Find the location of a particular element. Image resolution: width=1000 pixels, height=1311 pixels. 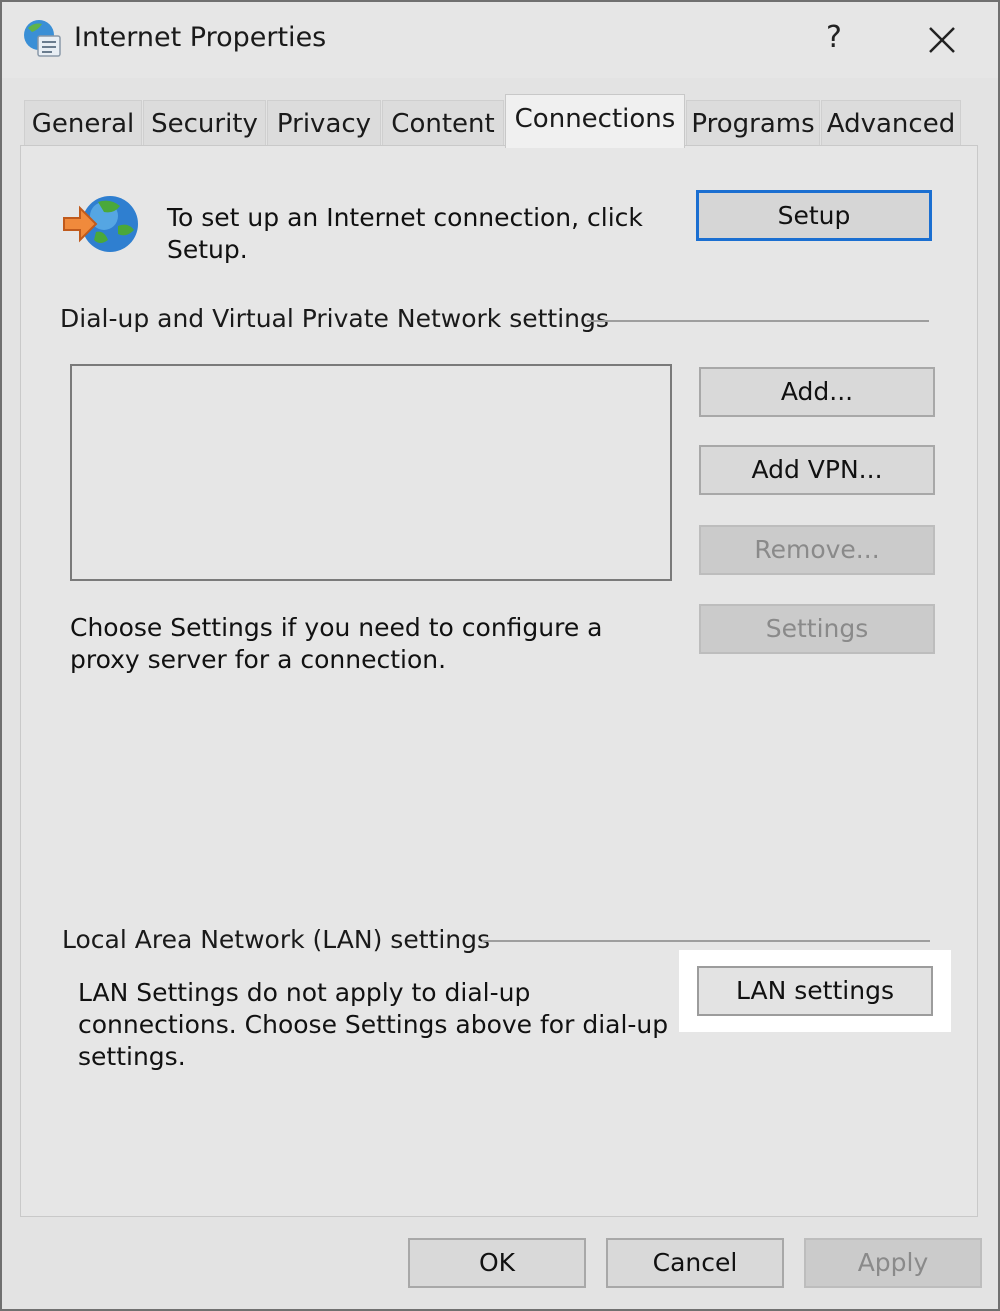

dialup-connections-list is located at coordinates (371, 472).